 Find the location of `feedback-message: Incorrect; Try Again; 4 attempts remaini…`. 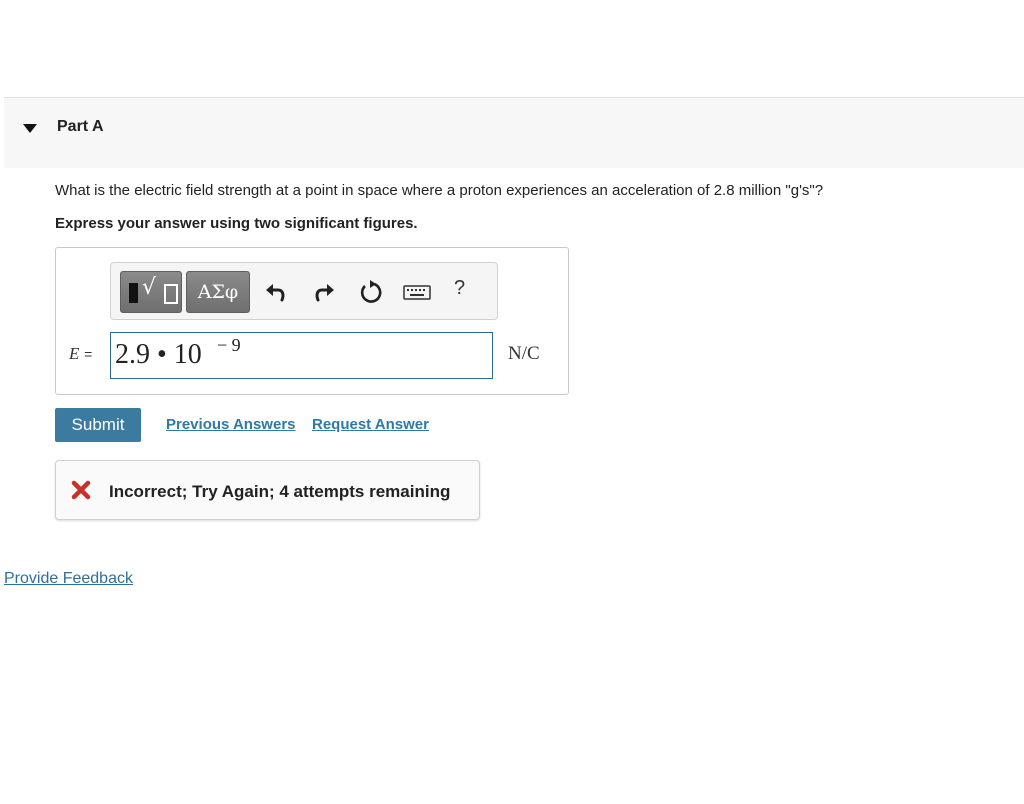

feedback-message: Incorrect; Try Again; 4 attempts remaini… is located at coordinates (280, 491).